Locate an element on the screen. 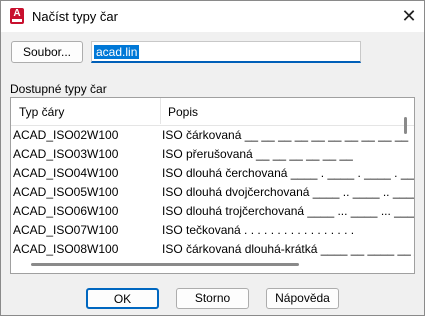  file-name-value: acad.lin is located at coordinates (117, 52).